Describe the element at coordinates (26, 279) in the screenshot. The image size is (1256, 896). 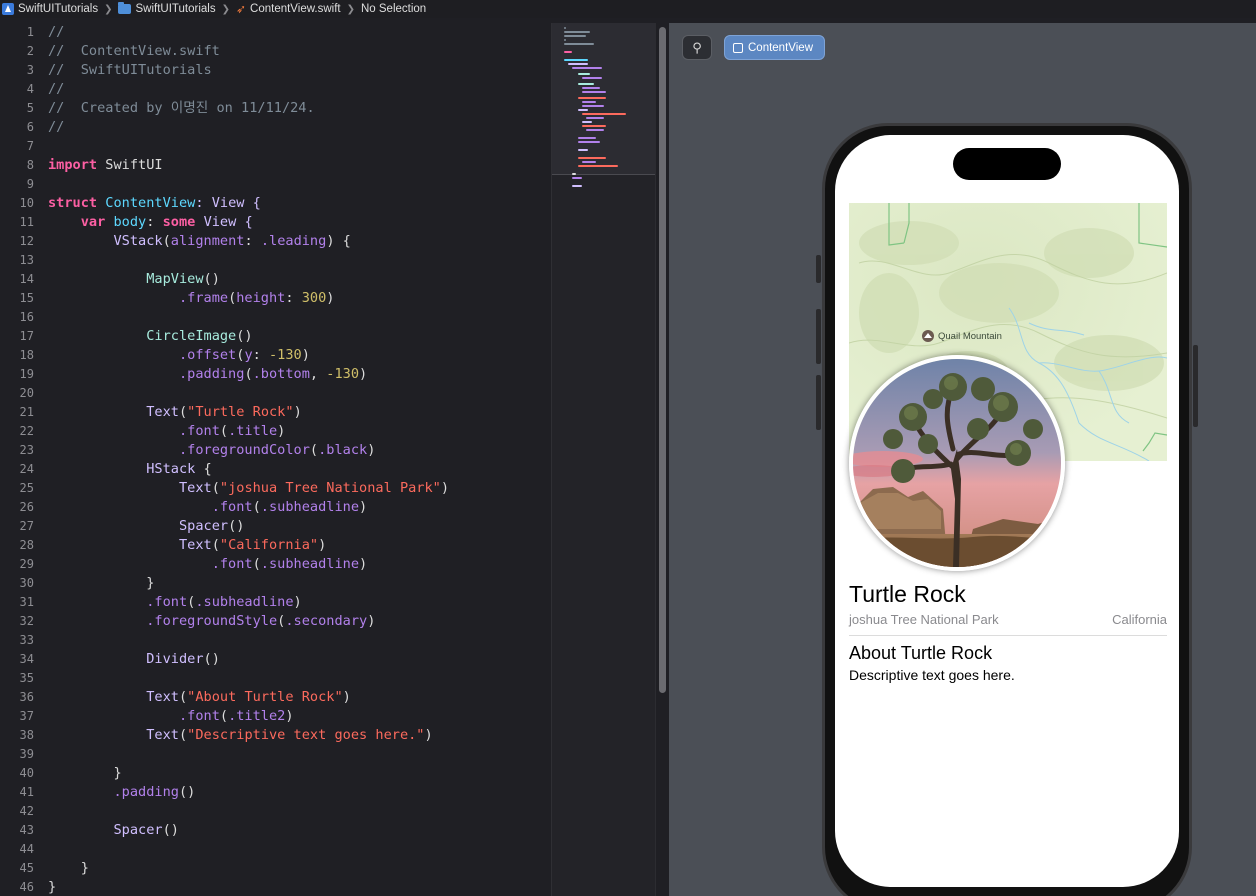
I see `line-number: 14` at that location.